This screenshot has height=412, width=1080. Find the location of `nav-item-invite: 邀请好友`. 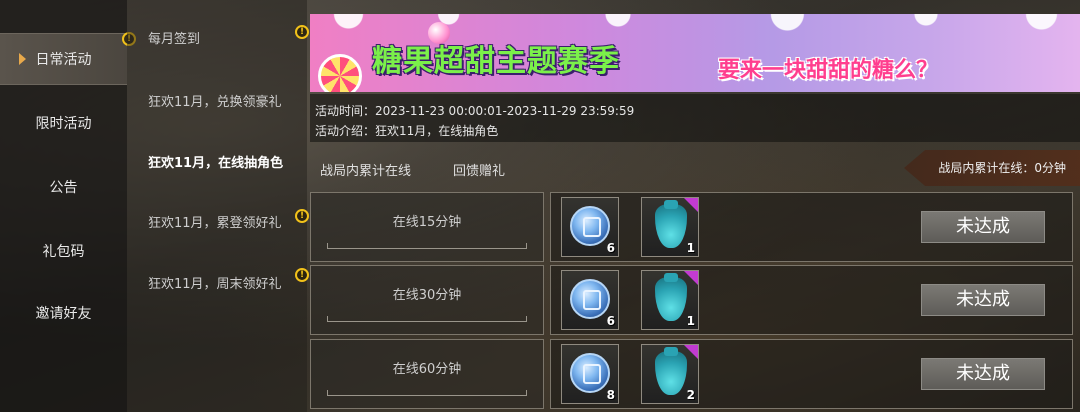

nav-item-invite: 邀请好友 is located at coordinates (63, 313).